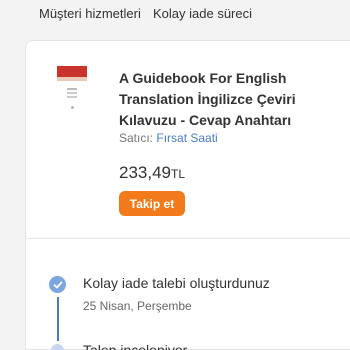 The image size is (350, 350). What do you see at coordinates (137, 306) in the screenshot?
I see `timeline-step-date: 25 Nisan, Perşembe` at bounding box center [137, 306].